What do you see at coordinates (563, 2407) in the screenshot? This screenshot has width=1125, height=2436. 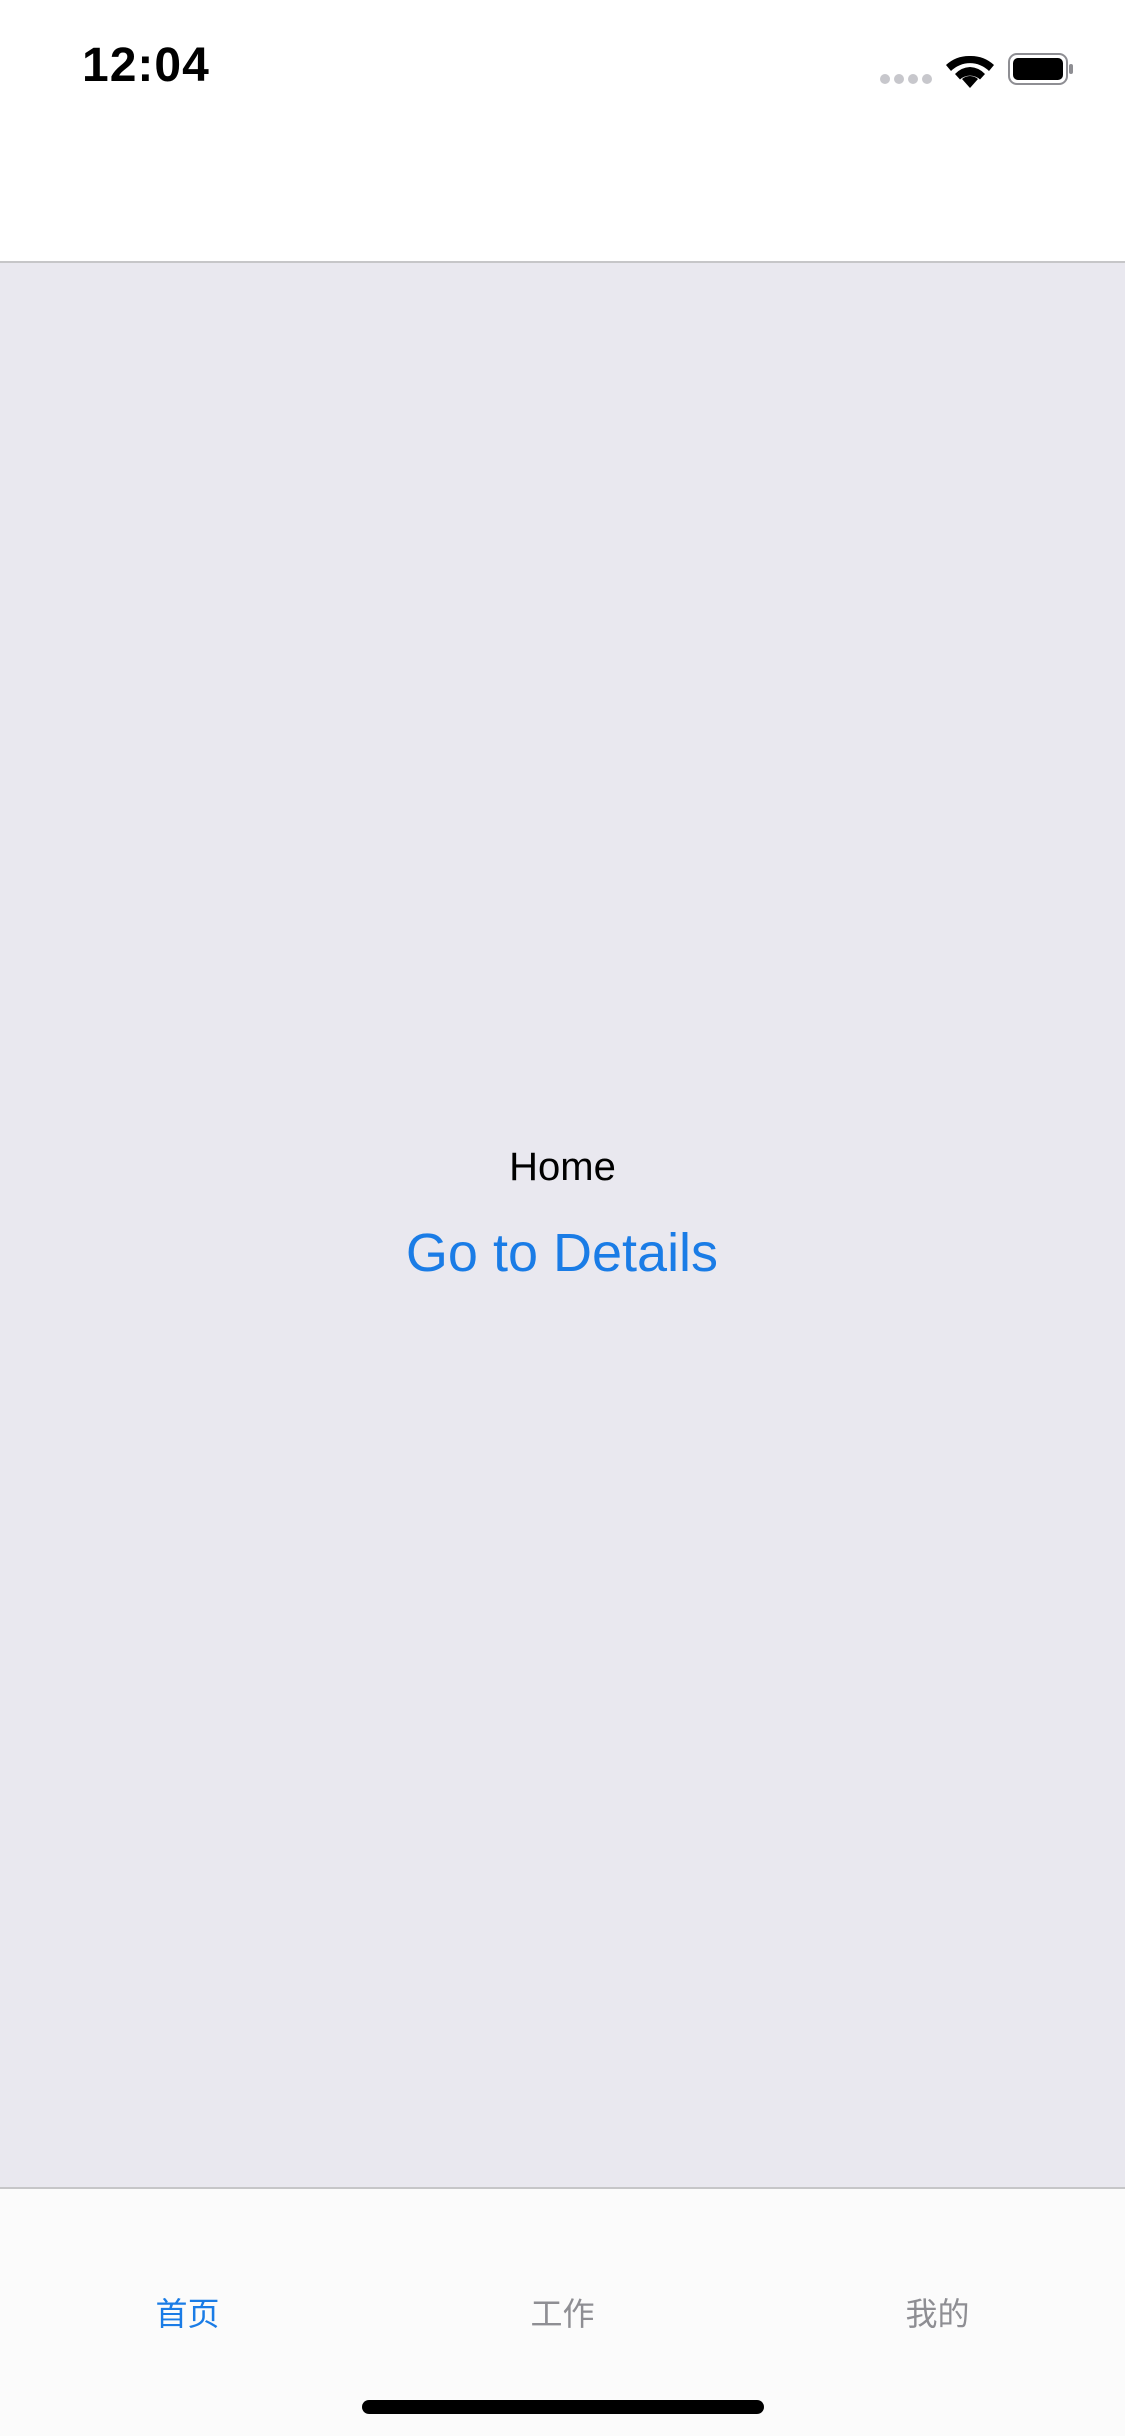 I see `home-indicator` at bounding box center [563, 2407].